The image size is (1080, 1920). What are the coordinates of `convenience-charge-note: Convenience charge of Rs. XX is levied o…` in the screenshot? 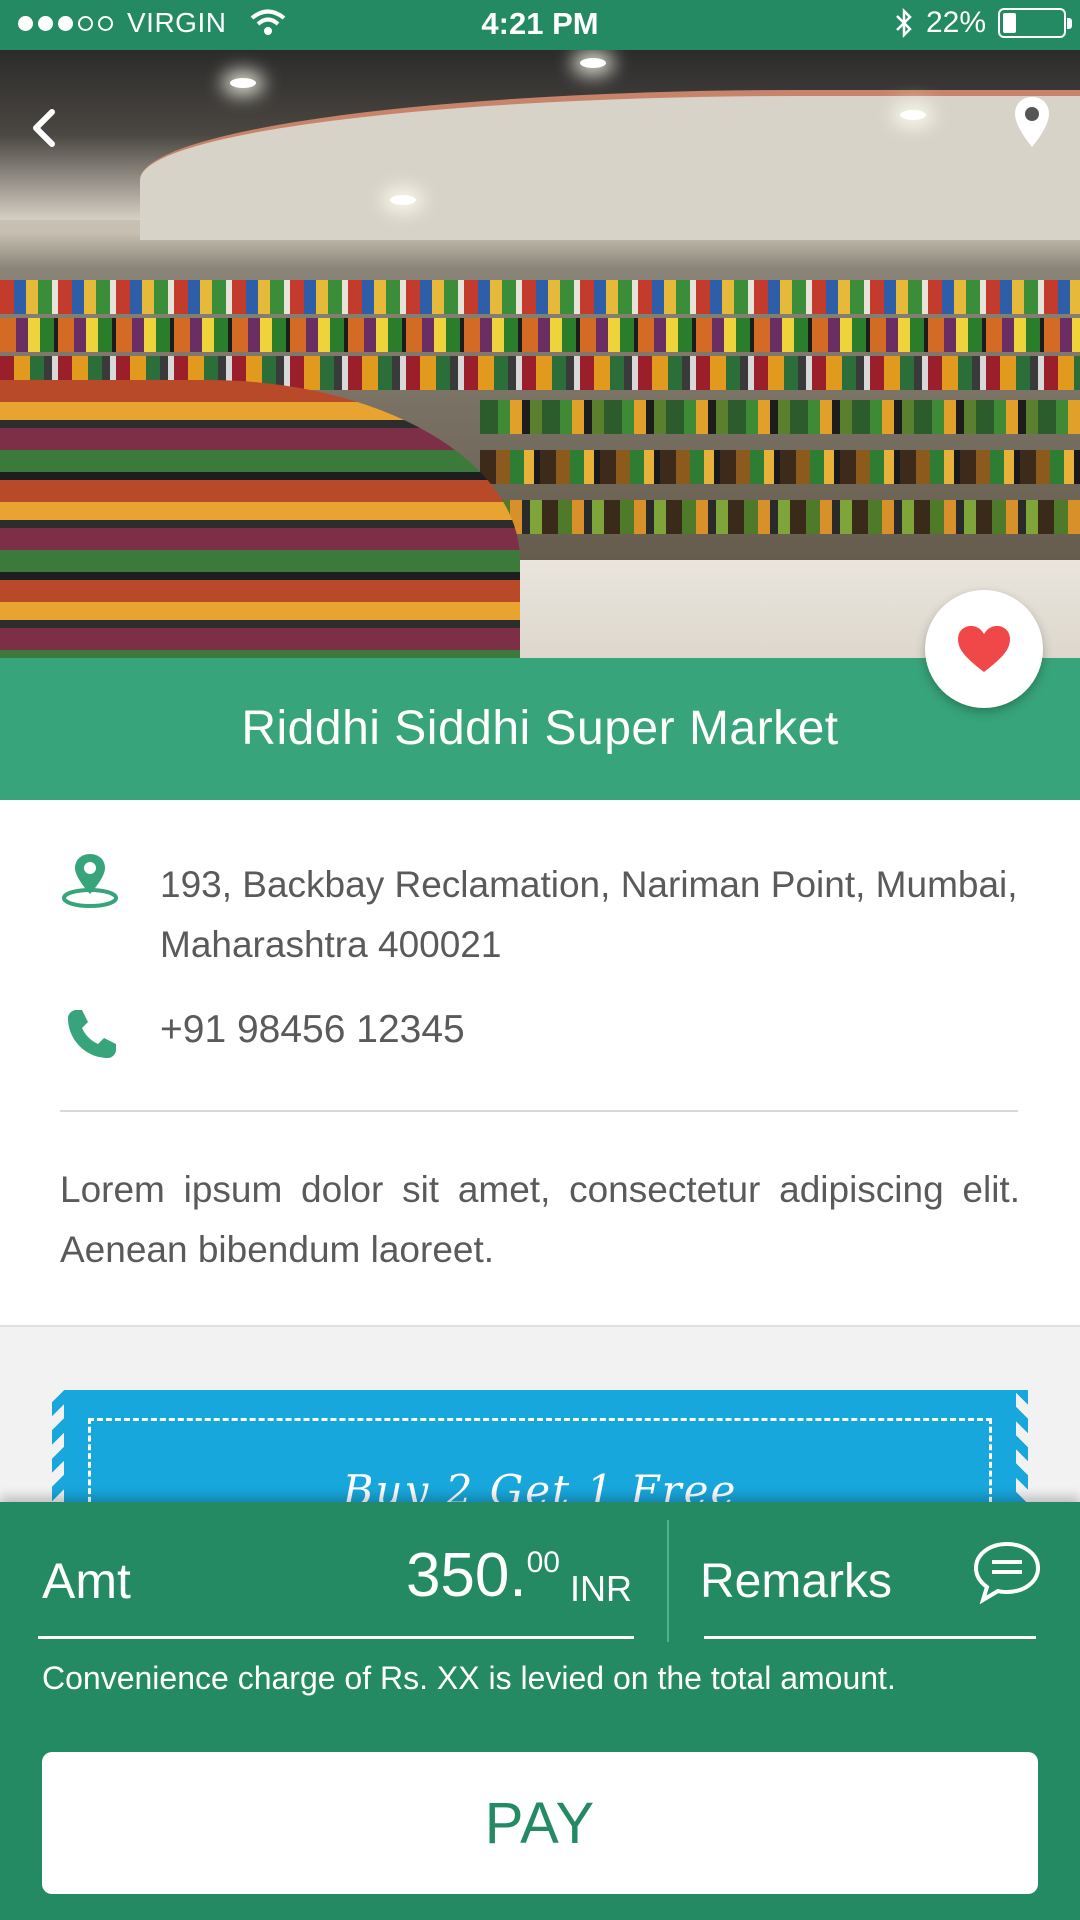 It's located at (469, 1678).